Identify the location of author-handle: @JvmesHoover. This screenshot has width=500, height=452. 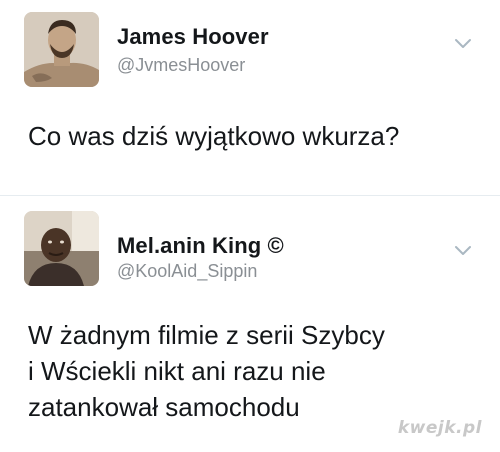
(181, 65).